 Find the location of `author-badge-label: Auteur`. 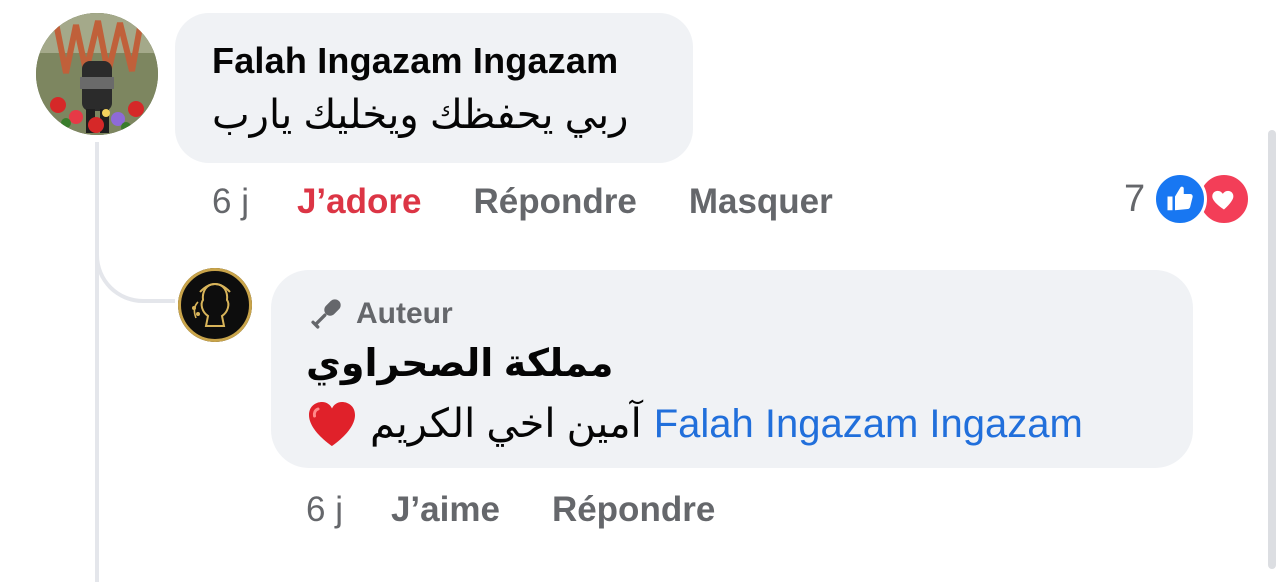

author-badge-label: Auteur is located at coordinates (404, 313).